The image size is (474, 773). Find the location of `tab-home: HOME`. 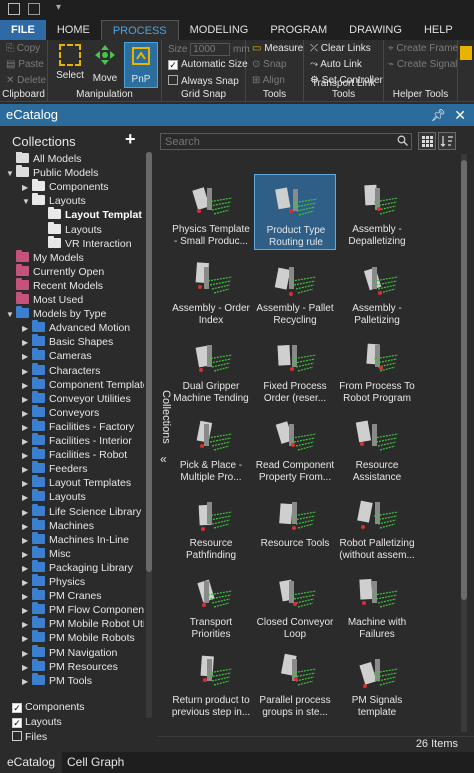

tab-home: HOME is located at coordinates (73, 30).